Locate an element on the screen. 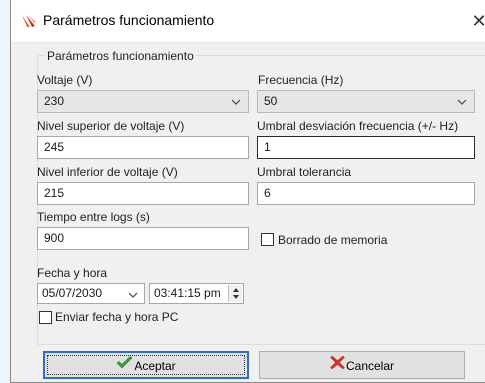 The height and width of the screenshot is (383, 485). cancel-button: Cancelar is located at coordinates (362, 365).